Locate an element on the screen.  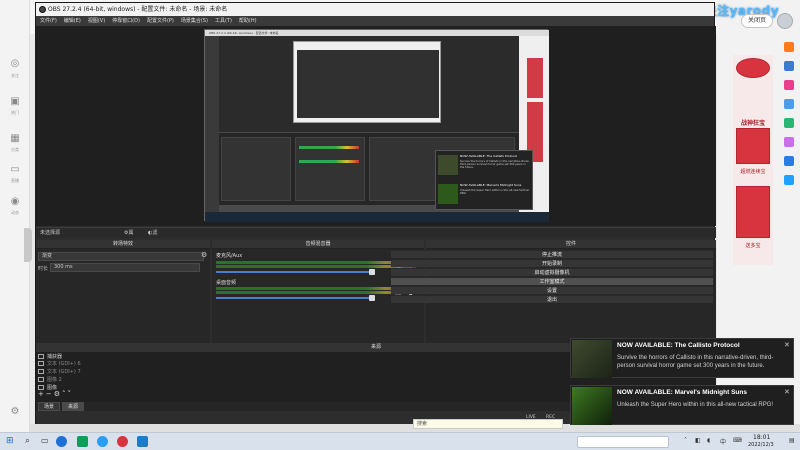
edge-icon is located at coordinates (61, 441).